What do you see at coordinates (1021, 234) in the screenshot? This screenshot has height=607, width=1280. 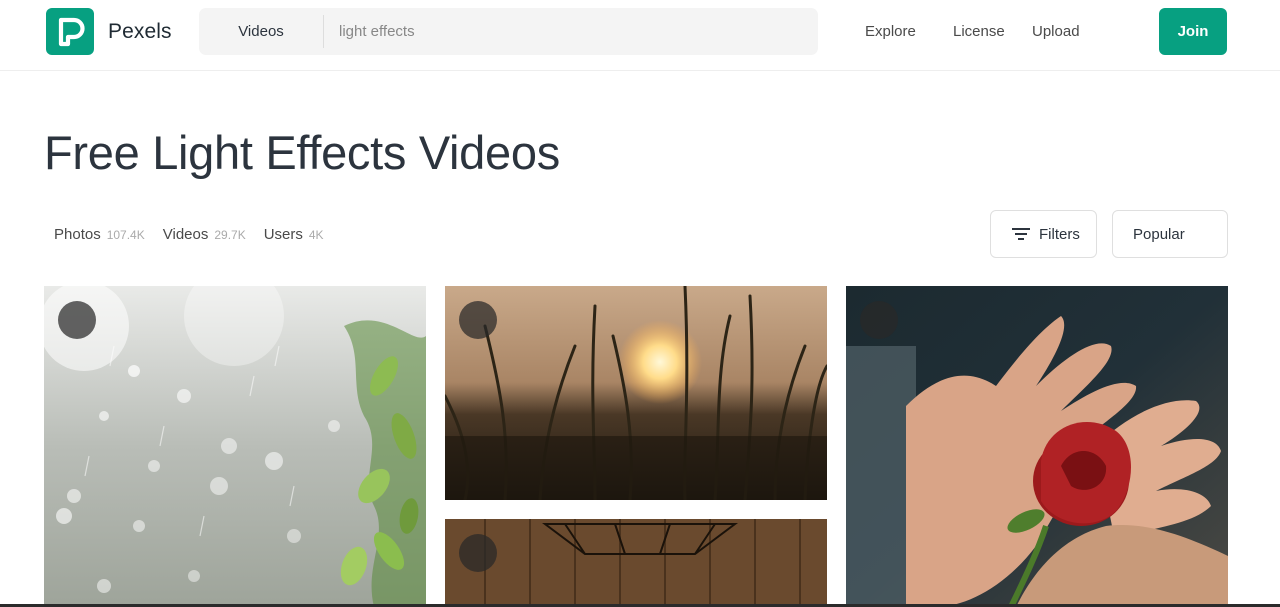 I see `filter-lines-icon` at bounding box center [1021, 234].